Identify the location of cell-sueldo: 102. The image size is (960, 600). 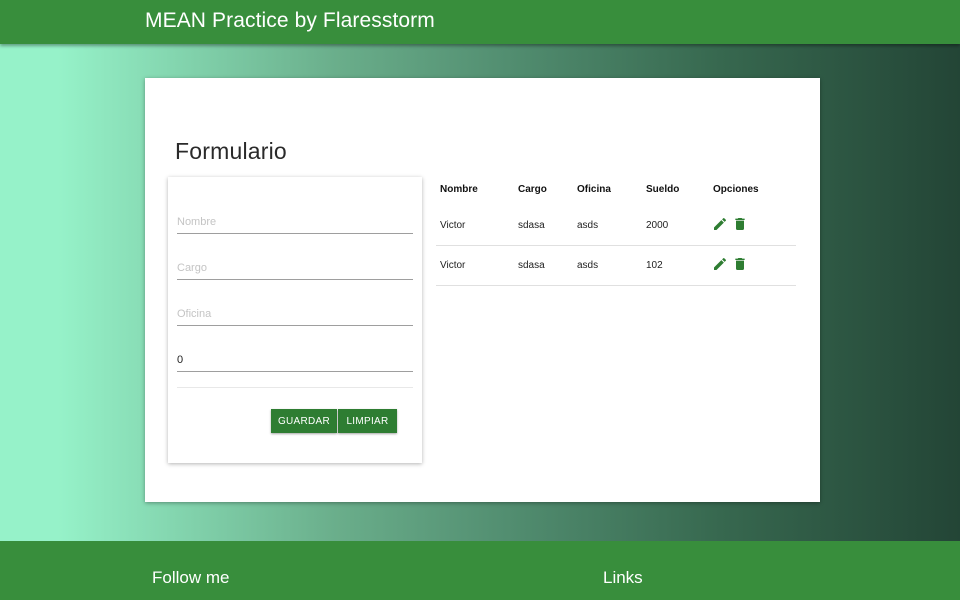
(654, 265).